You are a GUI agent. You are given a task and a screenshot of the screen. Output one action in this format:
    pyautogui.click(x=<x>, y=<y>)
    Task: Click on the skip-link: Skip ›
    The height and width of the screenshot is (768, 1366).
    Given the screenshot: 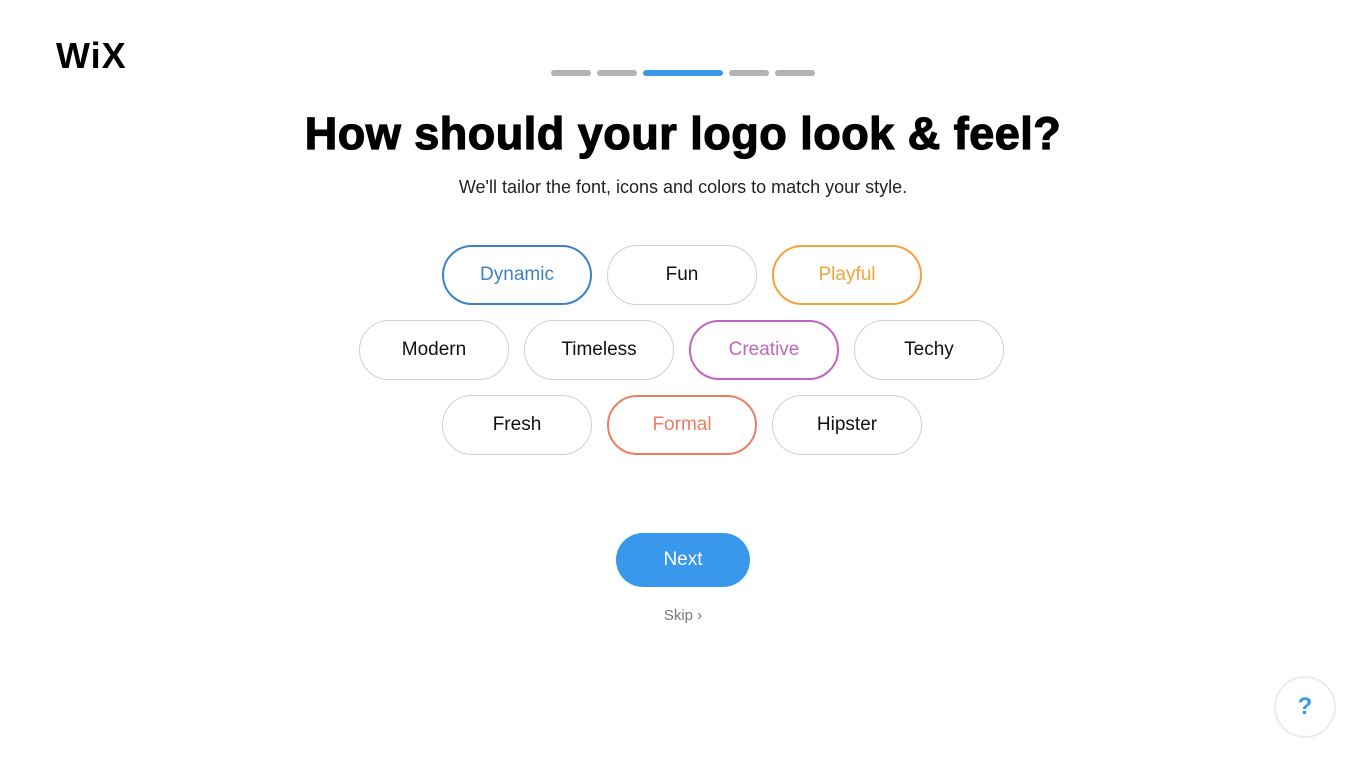 What is the action you would take?
    pyautogui.click(x=683, y=615)
    